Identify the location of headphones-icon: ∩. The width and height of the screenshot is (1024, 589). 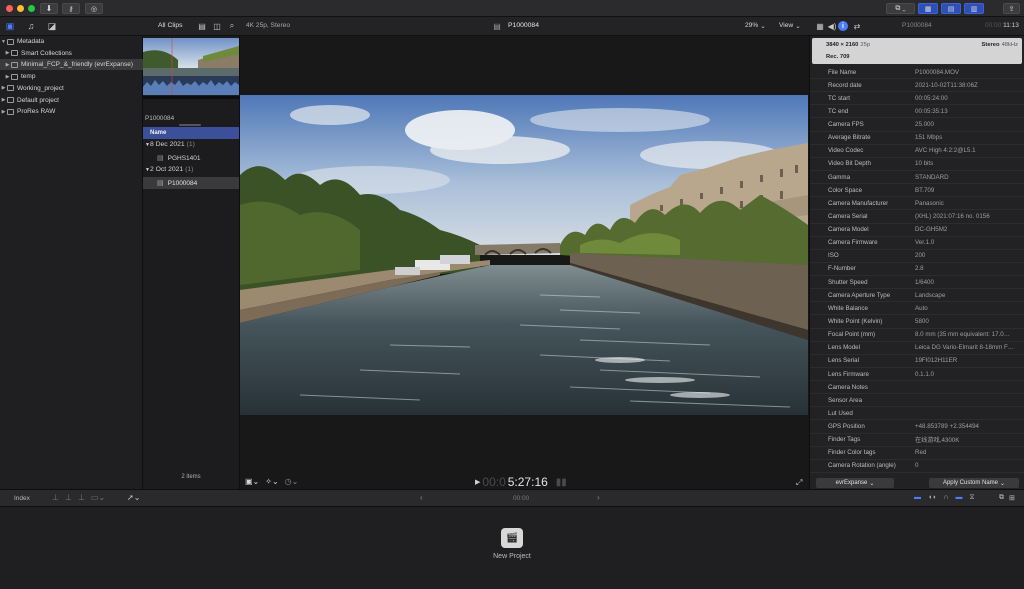
(945, 498).